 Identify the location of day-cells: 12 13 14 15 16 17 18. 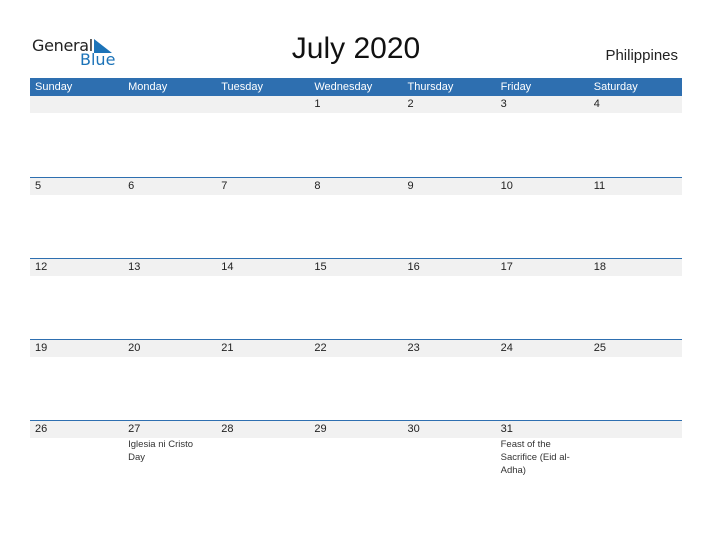
(356, 267).